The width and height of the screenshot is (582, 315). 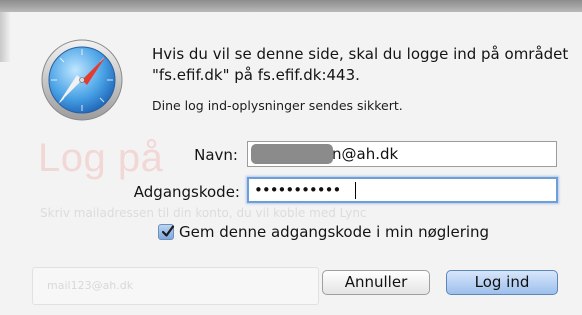 What do you see at coordinates (297, 190) in the screenshot?
I see `password-mask: •••••••••••` at bounding box center [297, 190].